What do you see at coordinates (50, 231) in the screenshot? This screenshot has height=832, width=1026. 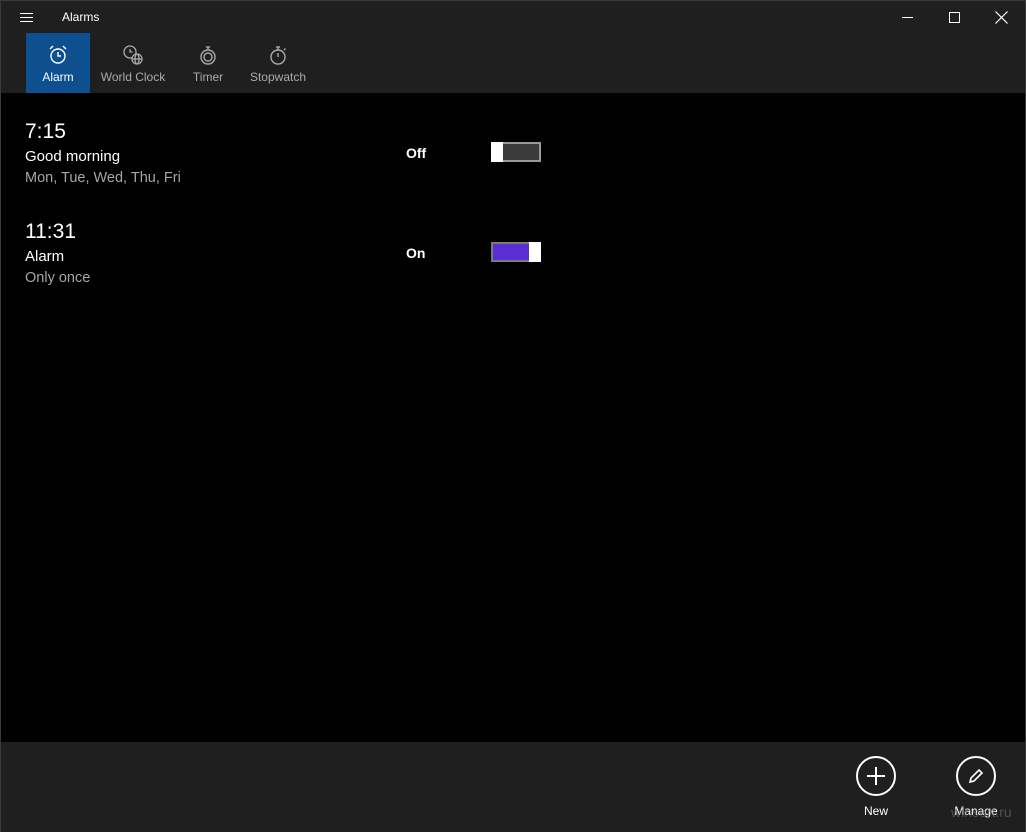 I see `alarm-time: 11:31` at bounding box center [50, 231].